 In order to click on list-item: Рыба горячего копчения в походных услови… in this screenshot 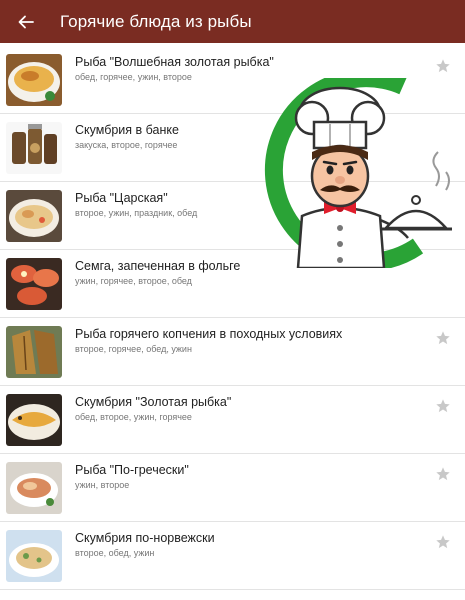, I will do `click(232, 352)`.